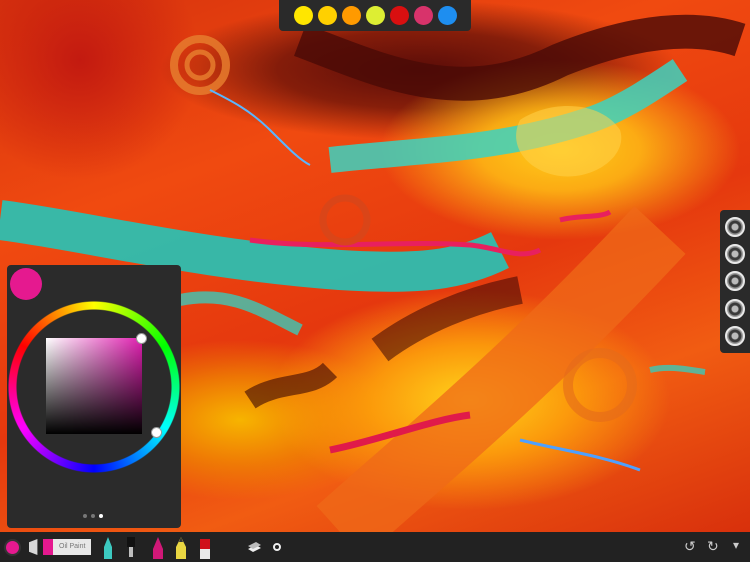 This screenshot has width=750, height=562. What do you see at coordinates (351, 15) in the screenshot?
I see `orange-swatch` at bounding box center [351, 15].